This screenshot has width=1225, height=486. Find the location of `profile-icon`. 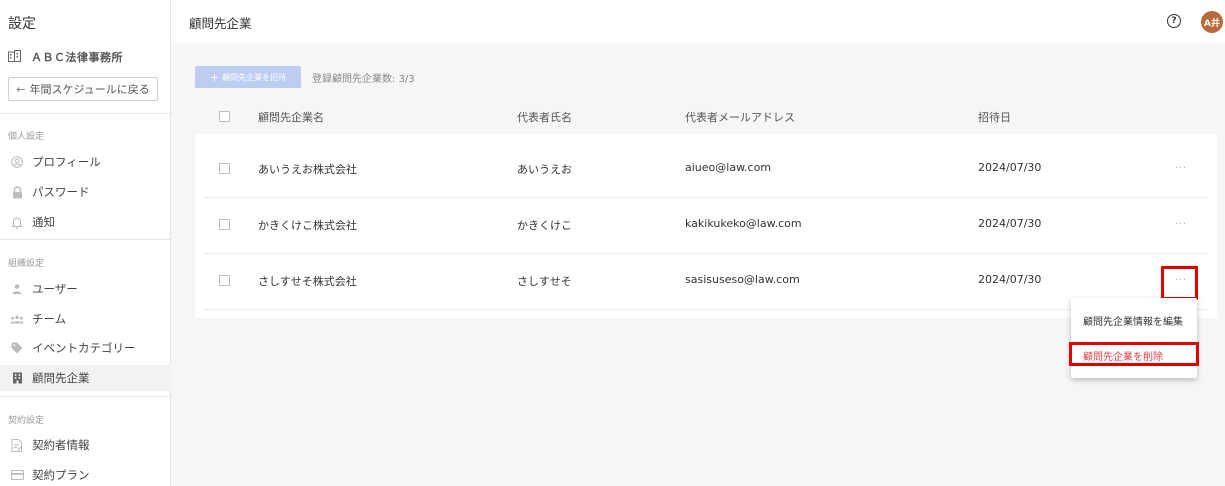

profile-icon is located at coordinates (17, 162).